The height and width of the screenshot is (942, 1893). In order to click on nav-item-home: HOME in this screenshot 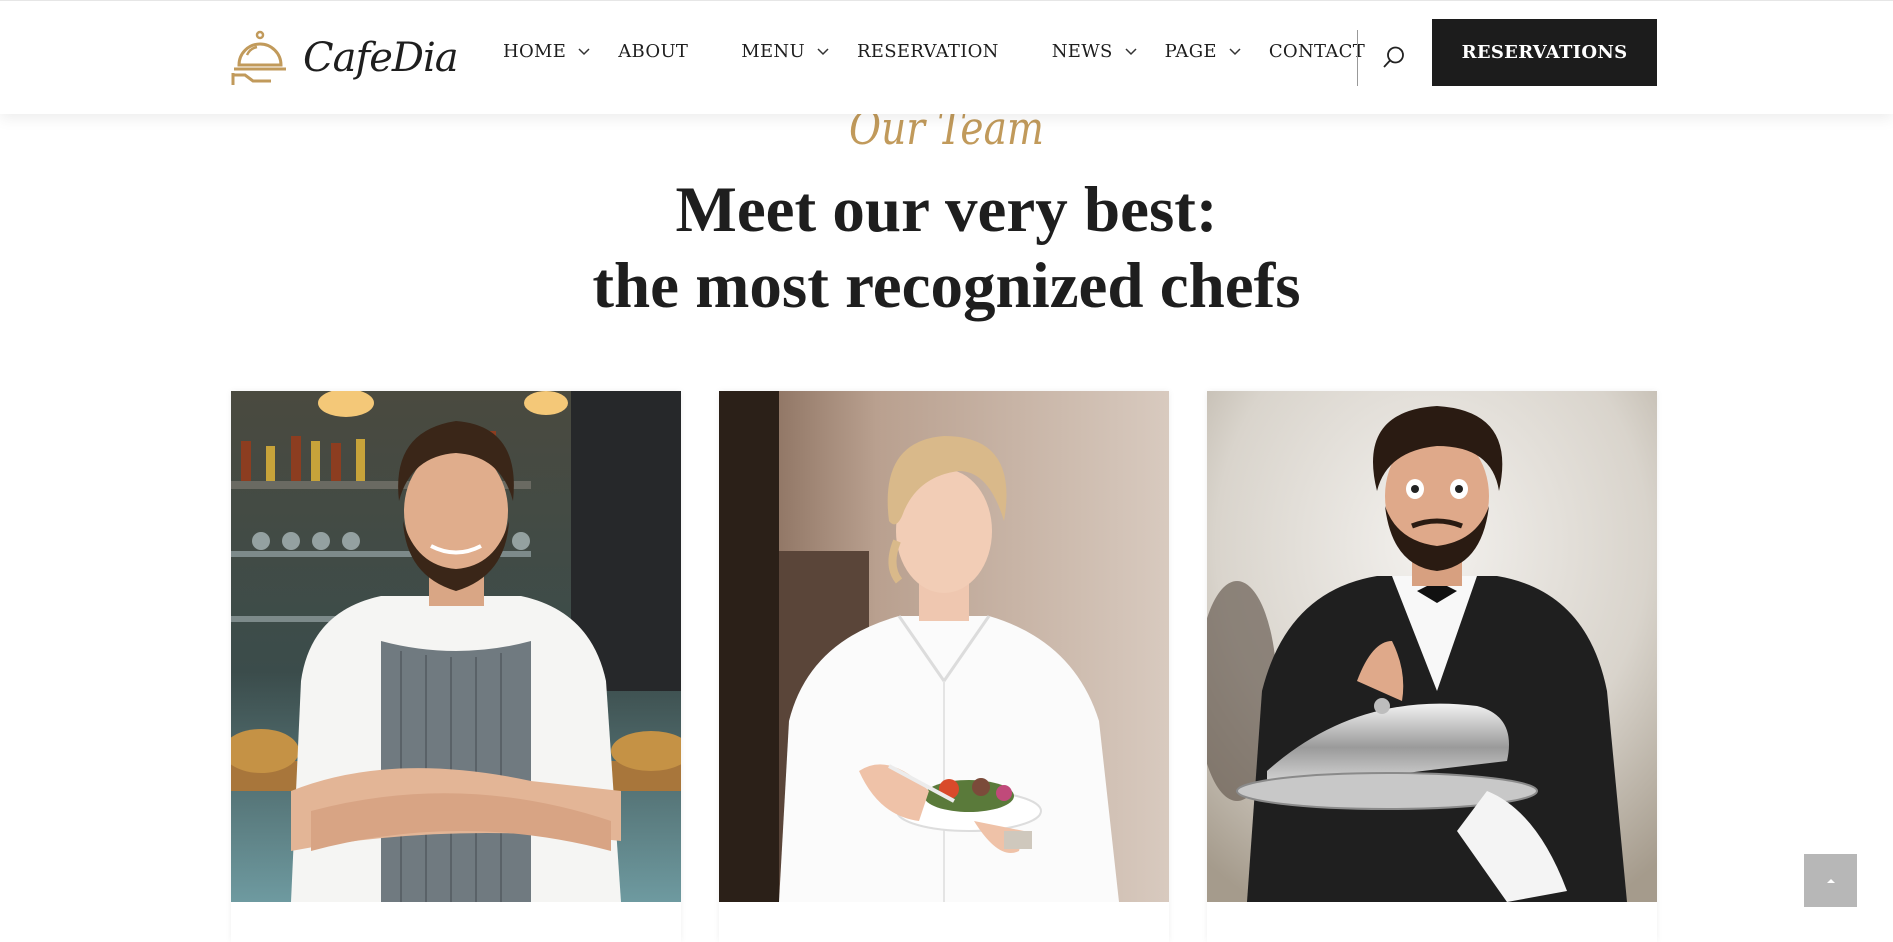, I will do `click(546, 51)`.